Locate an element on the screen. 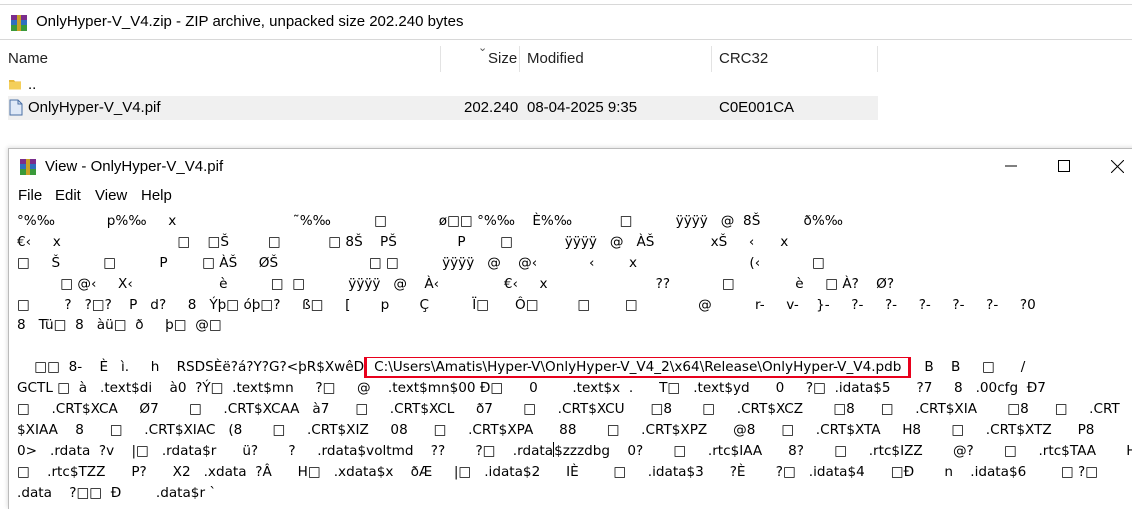 The height and width of the screenshot is (509, 1132). file-icon is located at coordinates (16, 109).